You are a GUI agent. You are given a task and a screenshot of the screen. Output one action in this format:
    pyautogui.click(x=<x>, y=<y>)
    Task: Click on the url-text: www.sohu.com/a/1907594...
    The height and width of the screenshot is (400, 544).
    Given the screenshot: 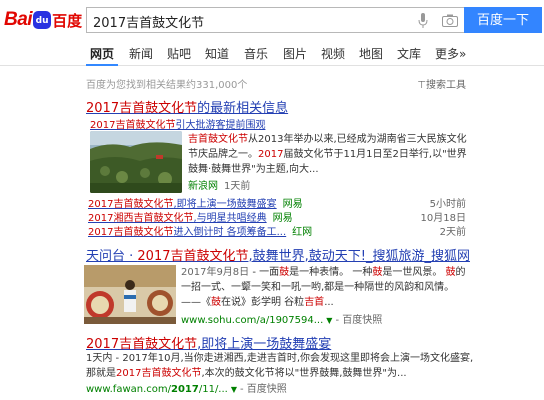 What is the action you would take?
    pyautogui.click(x=252, y=320)
    